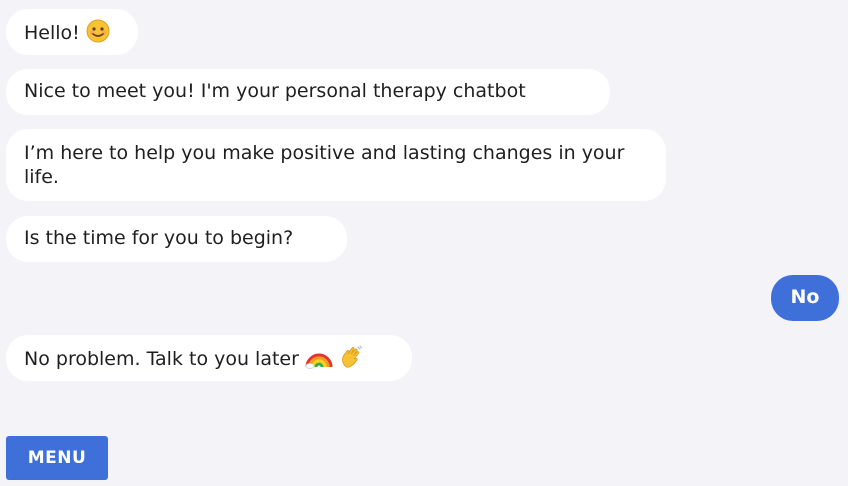 The height and width of the screenshot is (486, 848). I want to click on bot-message: No problem. Talk to you later, so click(209, 358).